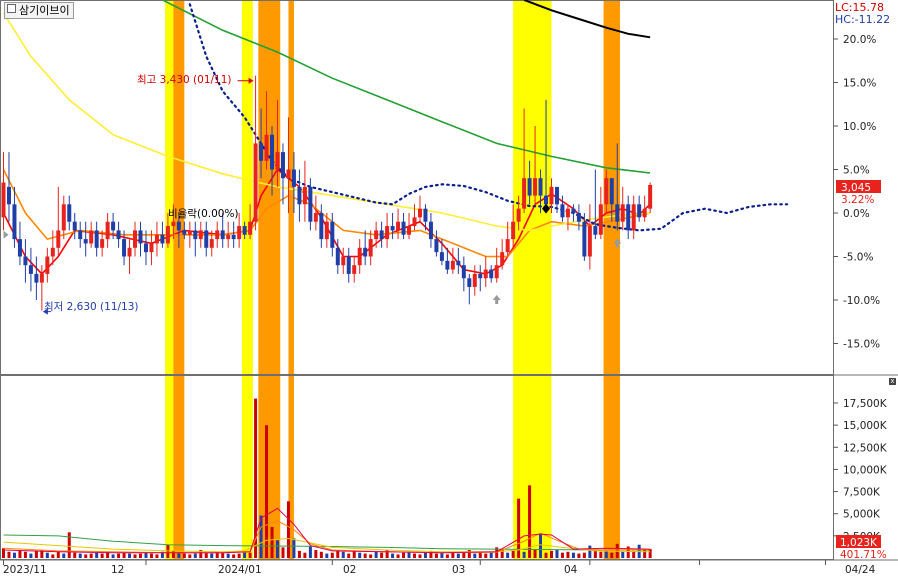  What do you see at coordinates (203, 214) in the screenshot?
I see `ratio-note: 비율락(0.00%)` at bounding box center [203, 214].